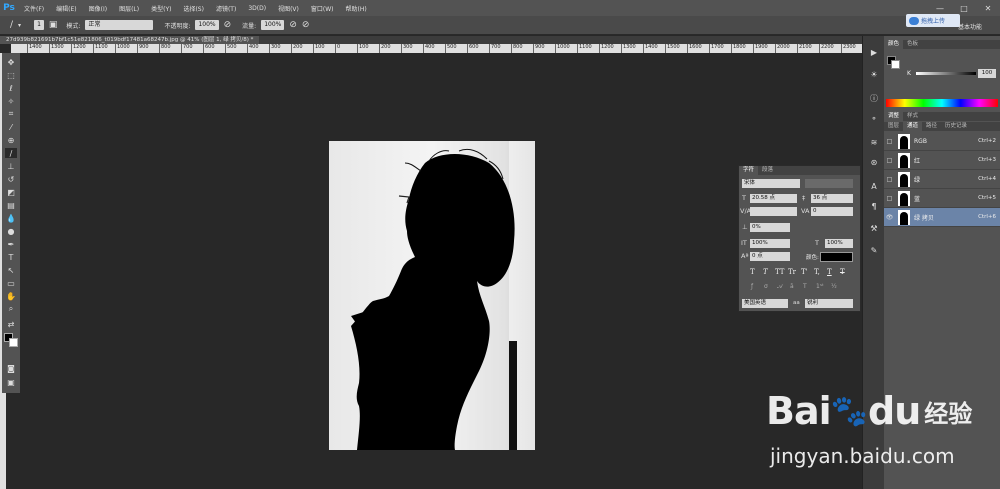  Describe the element at coordinates (193, 8) in the screenshot. I see `menu-select: 选择(S)` at that location.